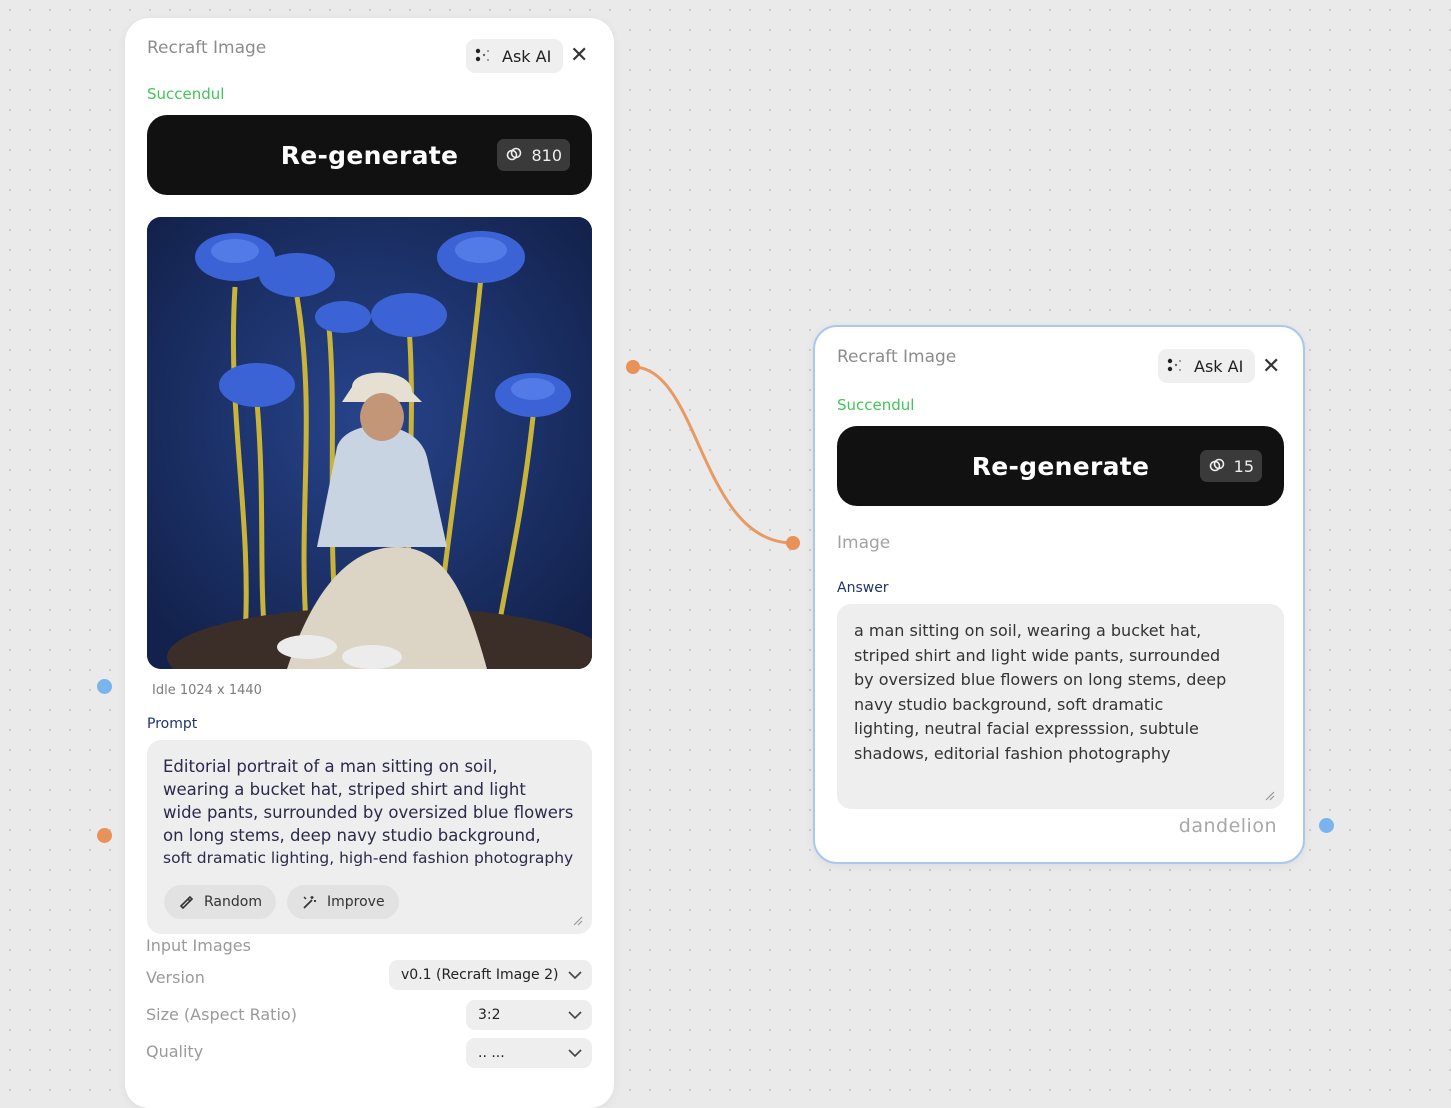  I want to click on generated-image-illustration, so click(369, 443).